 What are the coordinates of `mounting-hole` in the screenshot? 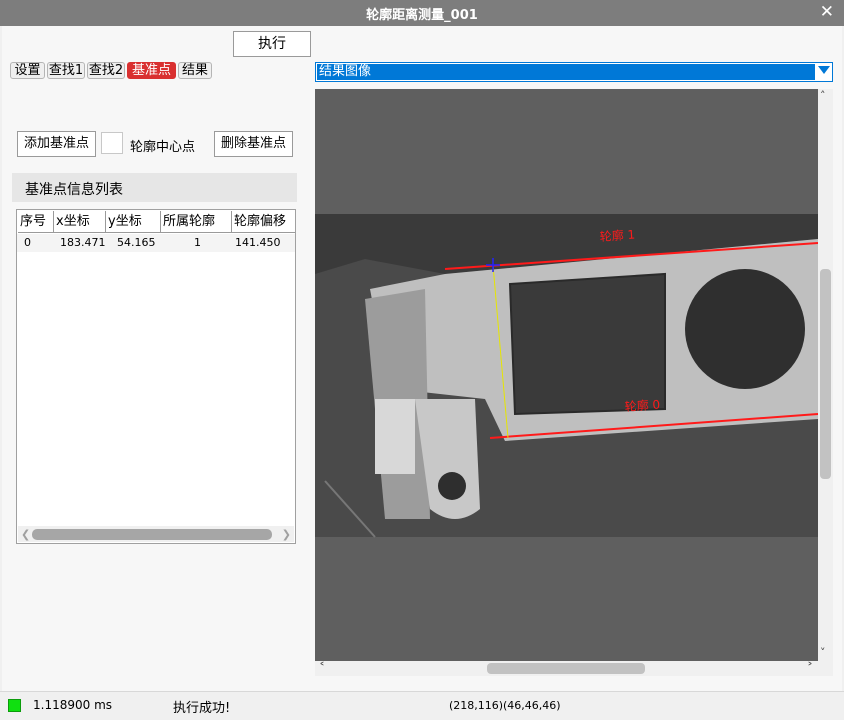 It's located at (452, 486).